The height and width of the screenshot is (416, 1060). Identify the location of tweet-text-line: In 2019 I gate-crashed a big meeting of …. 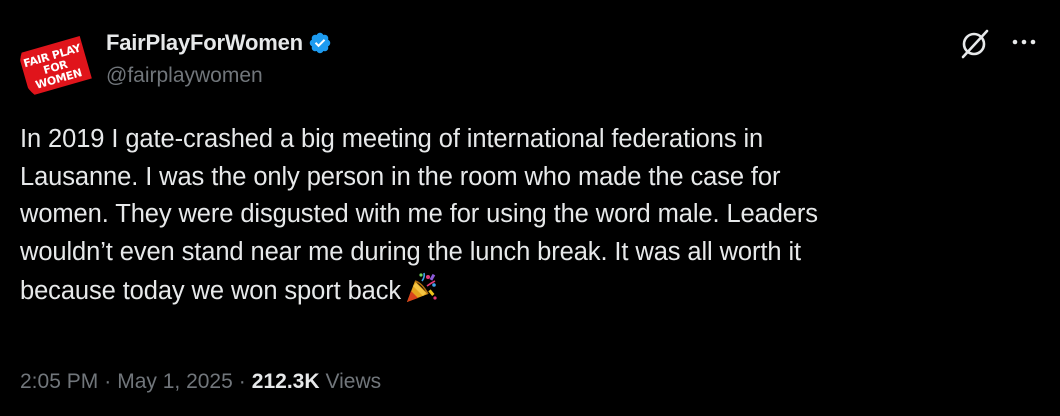
(392, 139).